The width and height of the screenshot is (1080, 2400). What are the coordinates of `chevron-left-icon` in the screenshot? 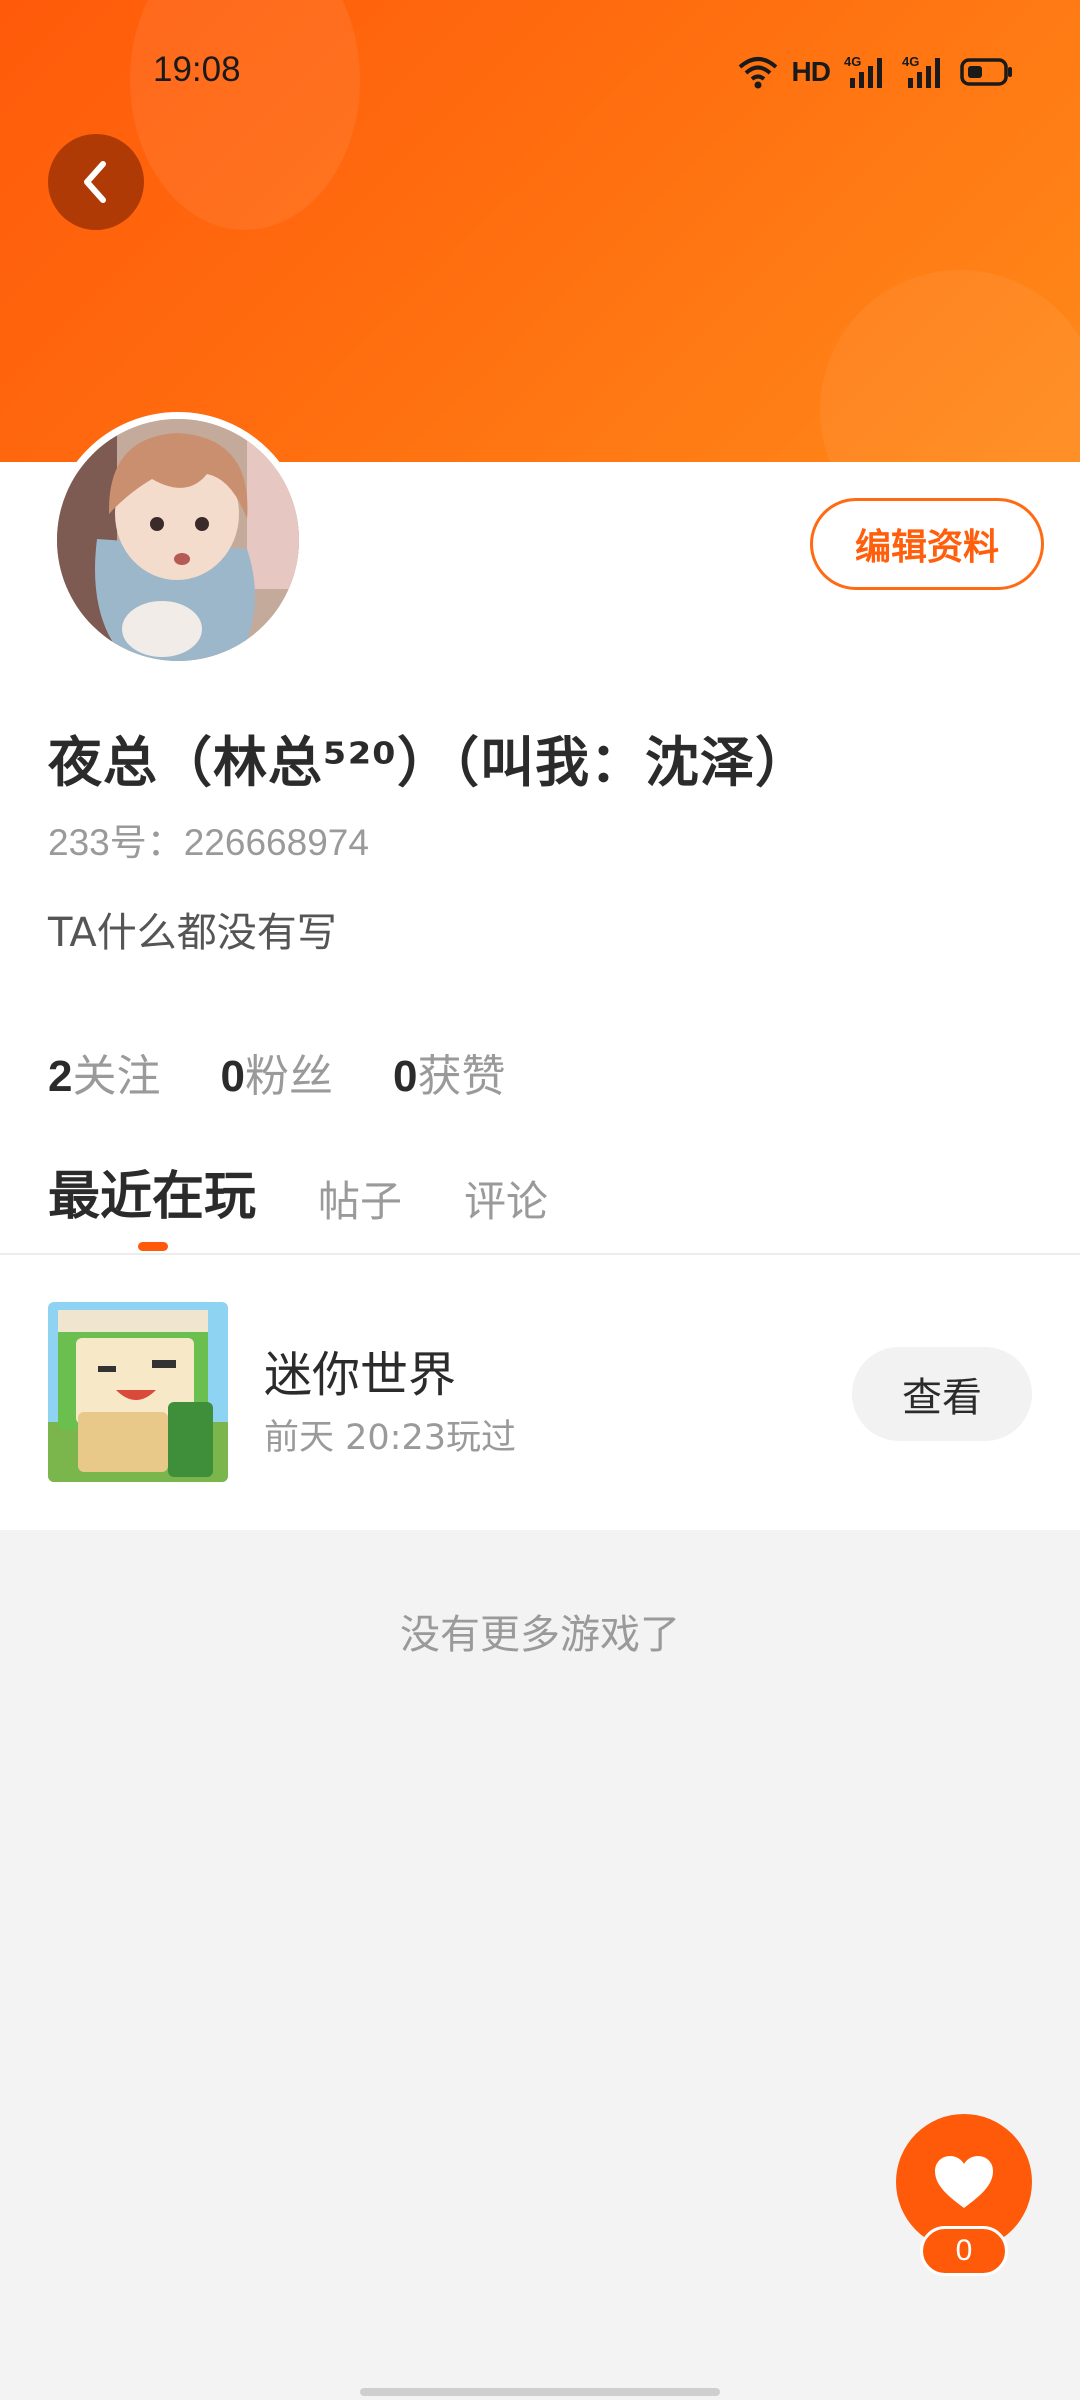 It's located at (95, 182).